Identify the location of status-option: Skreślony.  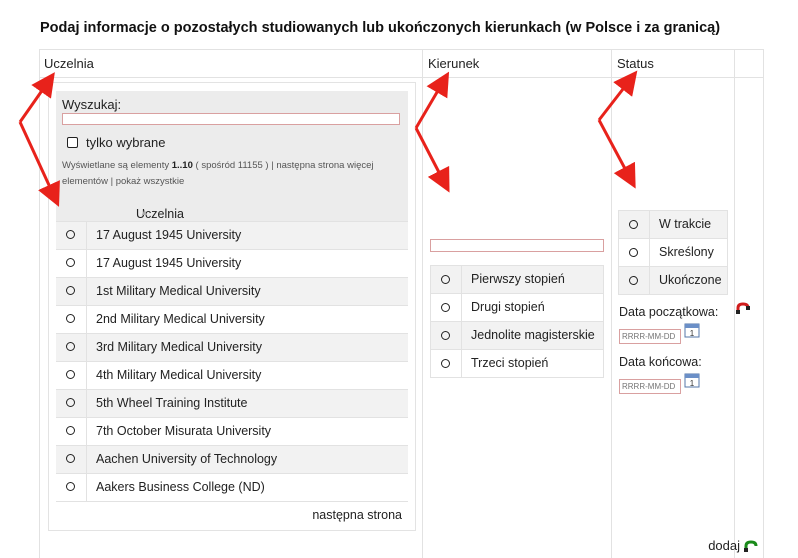
(673, 253).